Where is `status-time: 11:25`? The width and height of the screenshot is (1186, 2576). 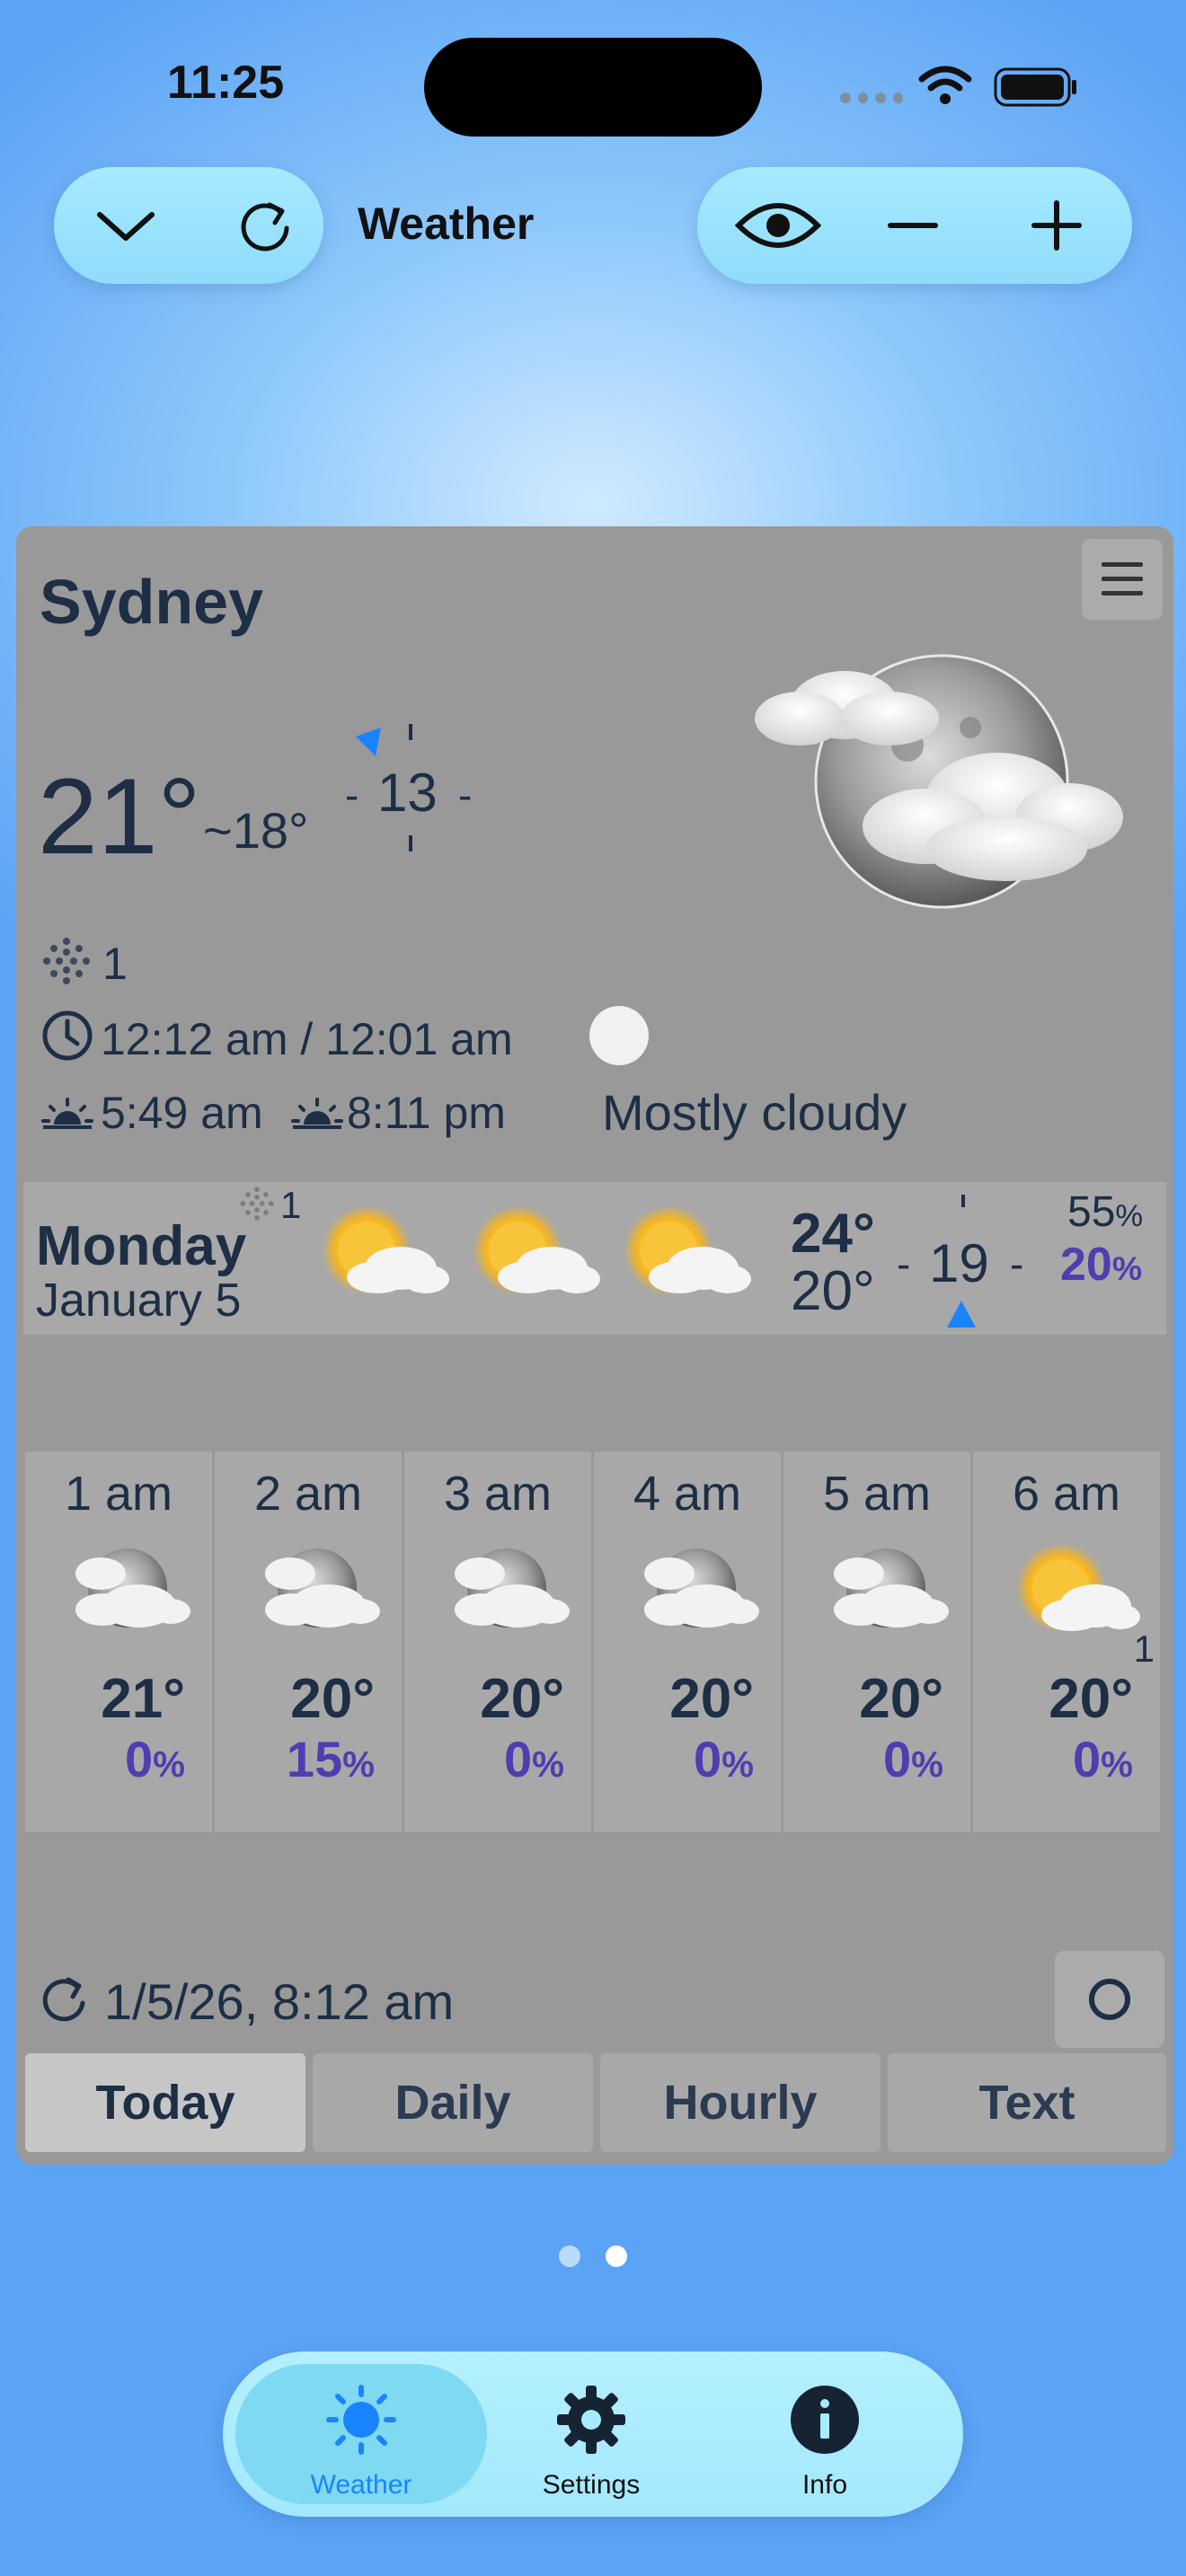 status-time: 11:25 is located at coordinates (226, 83).